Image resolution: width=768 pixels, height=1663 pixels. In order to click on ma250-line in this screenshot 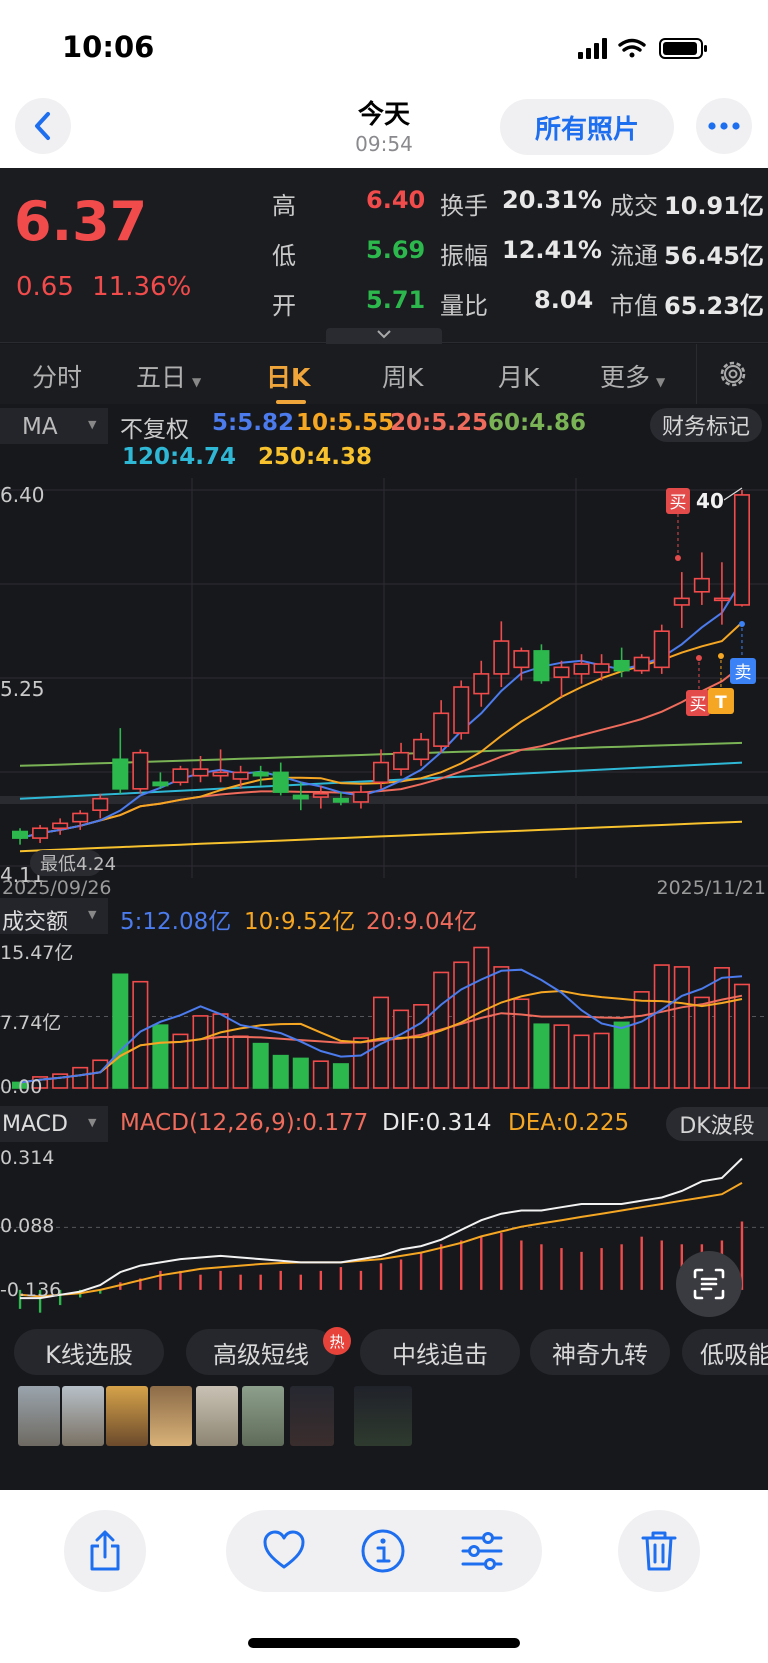, I will do `click(381, 836)`.